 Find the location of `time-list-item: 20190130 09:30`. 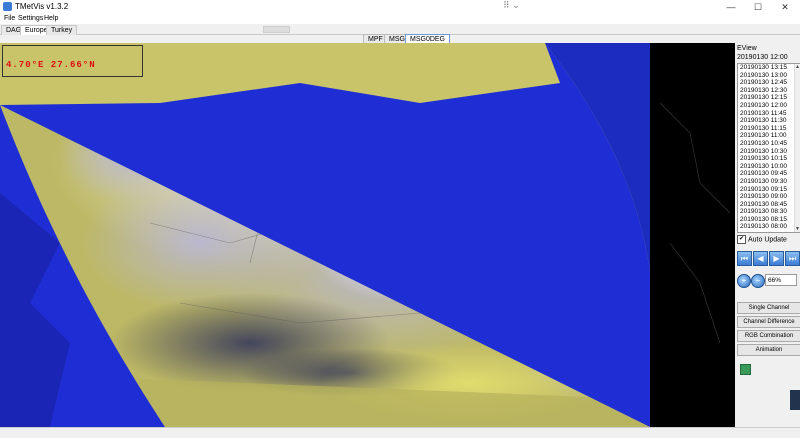

time-list-item: 20190130 09:30 is located at coordinates (769, 182).